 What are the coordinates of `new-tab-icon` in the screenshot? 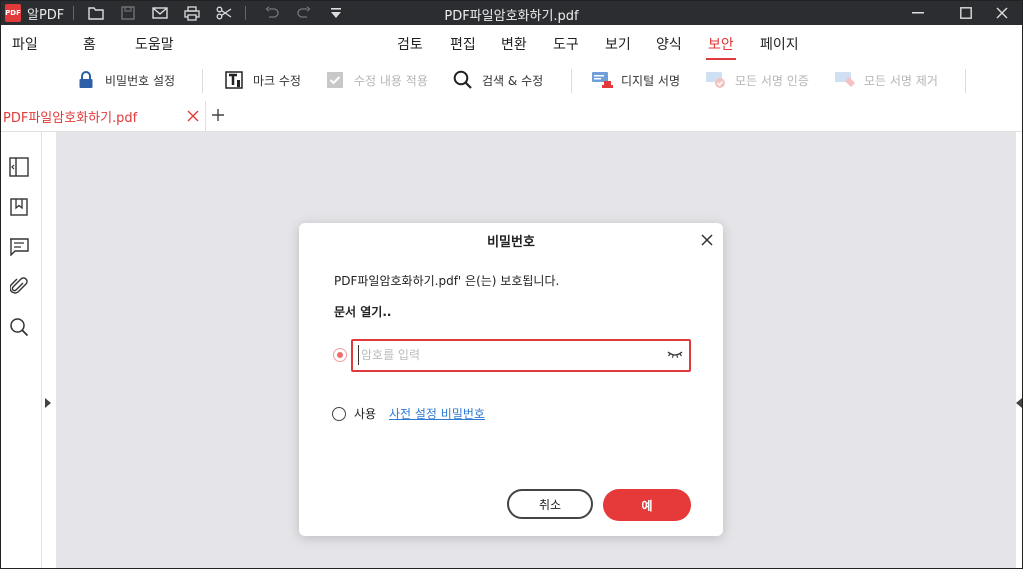 It's located at (218, 115).